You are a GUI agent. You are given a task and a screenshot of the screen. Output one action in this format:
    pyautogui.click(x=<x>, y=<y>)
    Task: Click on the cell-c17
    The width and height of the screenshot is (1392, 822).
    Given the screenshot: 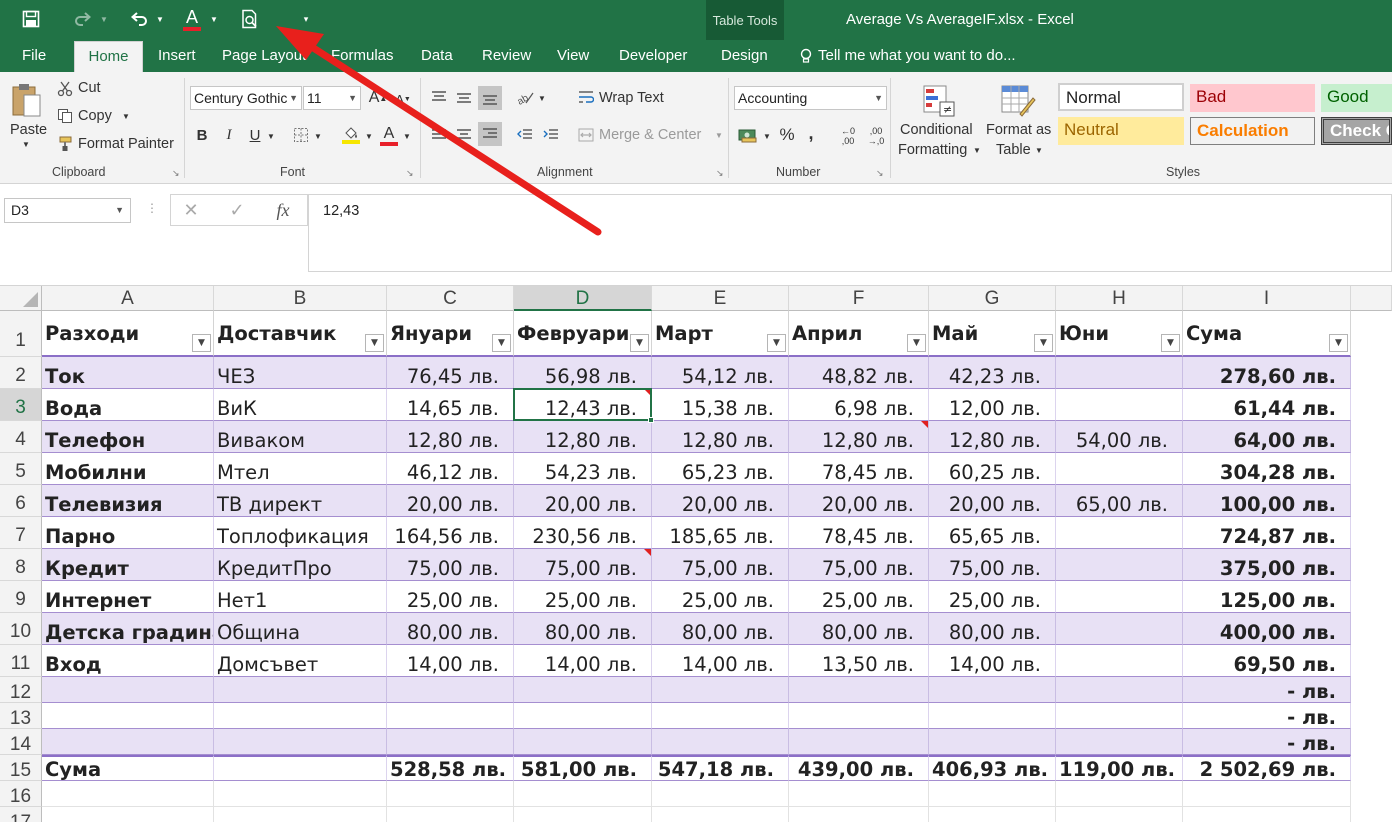 What is the action you would take?
    pyautogui.click(x=450, y=814)
    